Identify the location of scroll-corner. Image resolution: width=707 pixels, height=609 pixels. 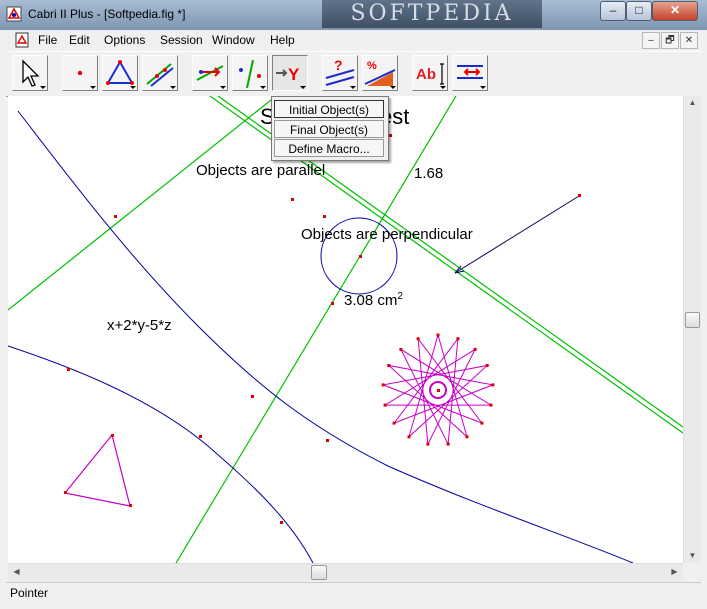
(692, 572).